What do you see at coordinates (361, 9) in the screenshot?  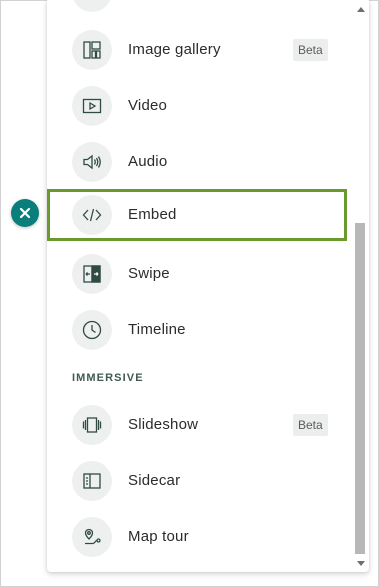 I see `scroll-up-arrow-icon` at bounding box center [361, 9].